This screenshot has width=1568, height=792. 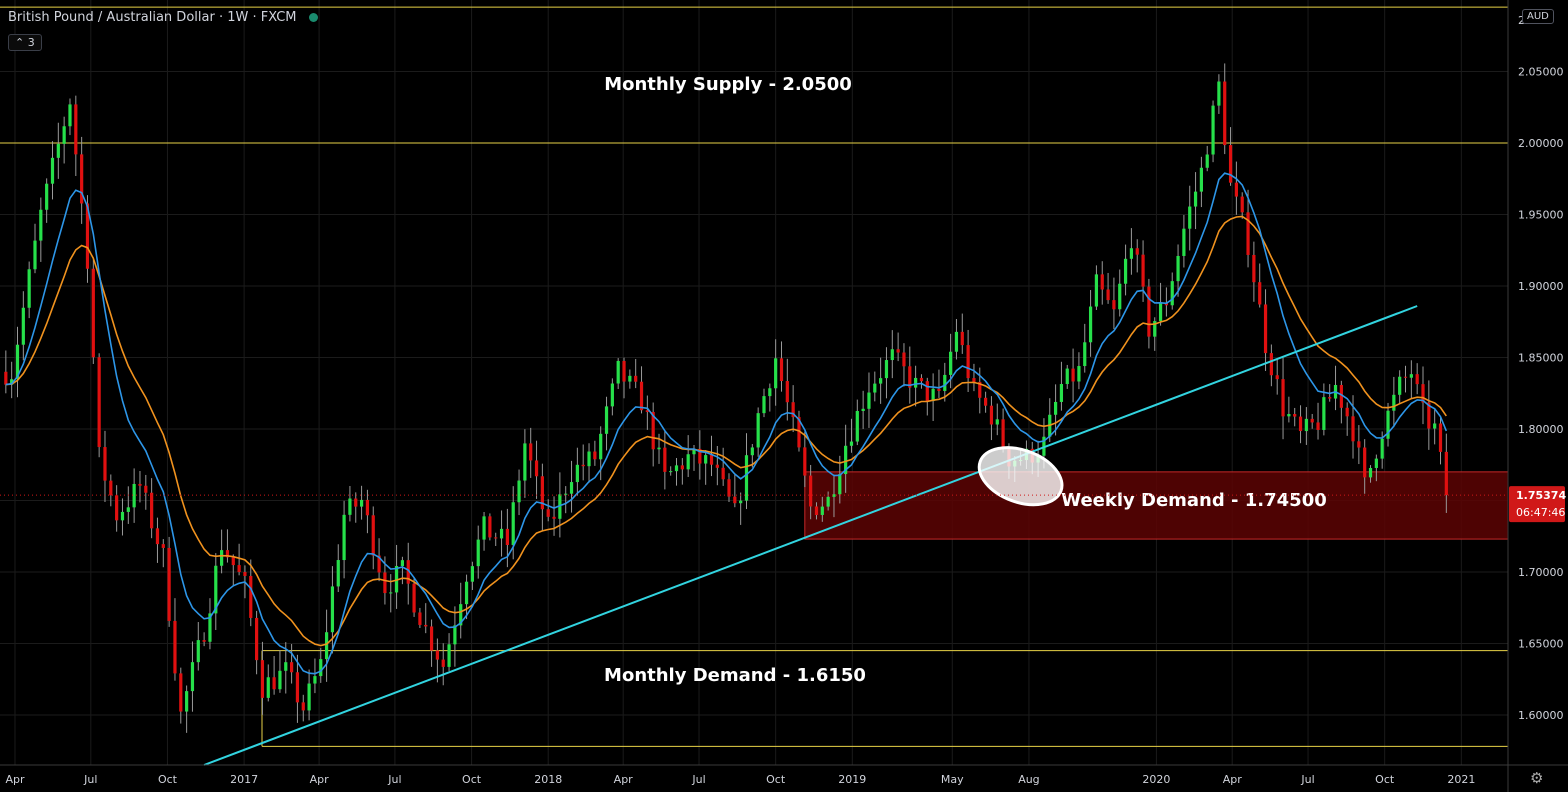 What do you see at coordinates (952, 779) in the screenshot?
I see `x-tick-label: May` at bounding box center [952, 779].